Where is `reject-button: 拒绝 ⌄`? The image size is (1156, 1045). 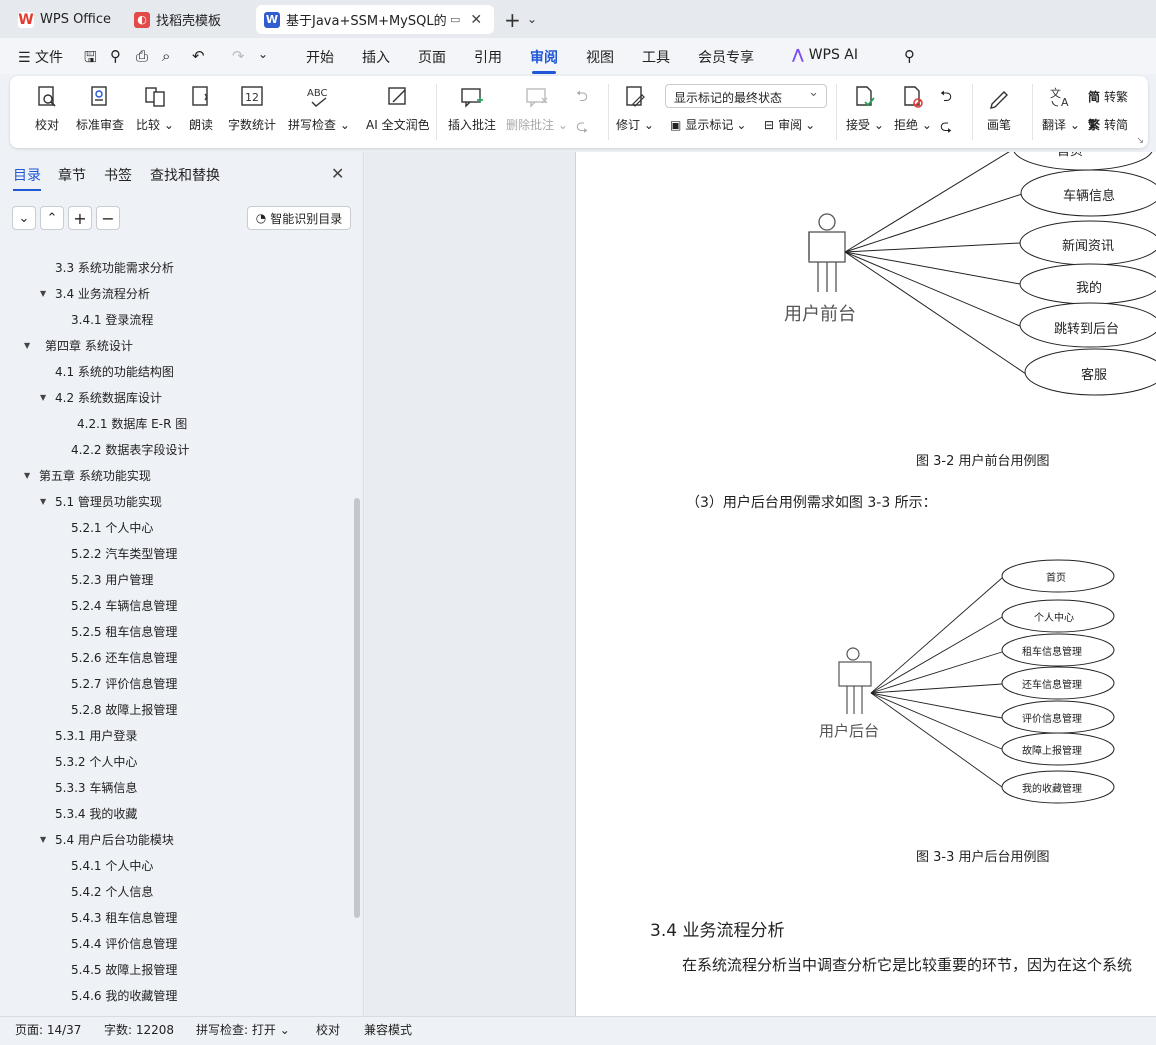 reject-button: 拒绝 ⌄ is located at coordinates (913, 108).